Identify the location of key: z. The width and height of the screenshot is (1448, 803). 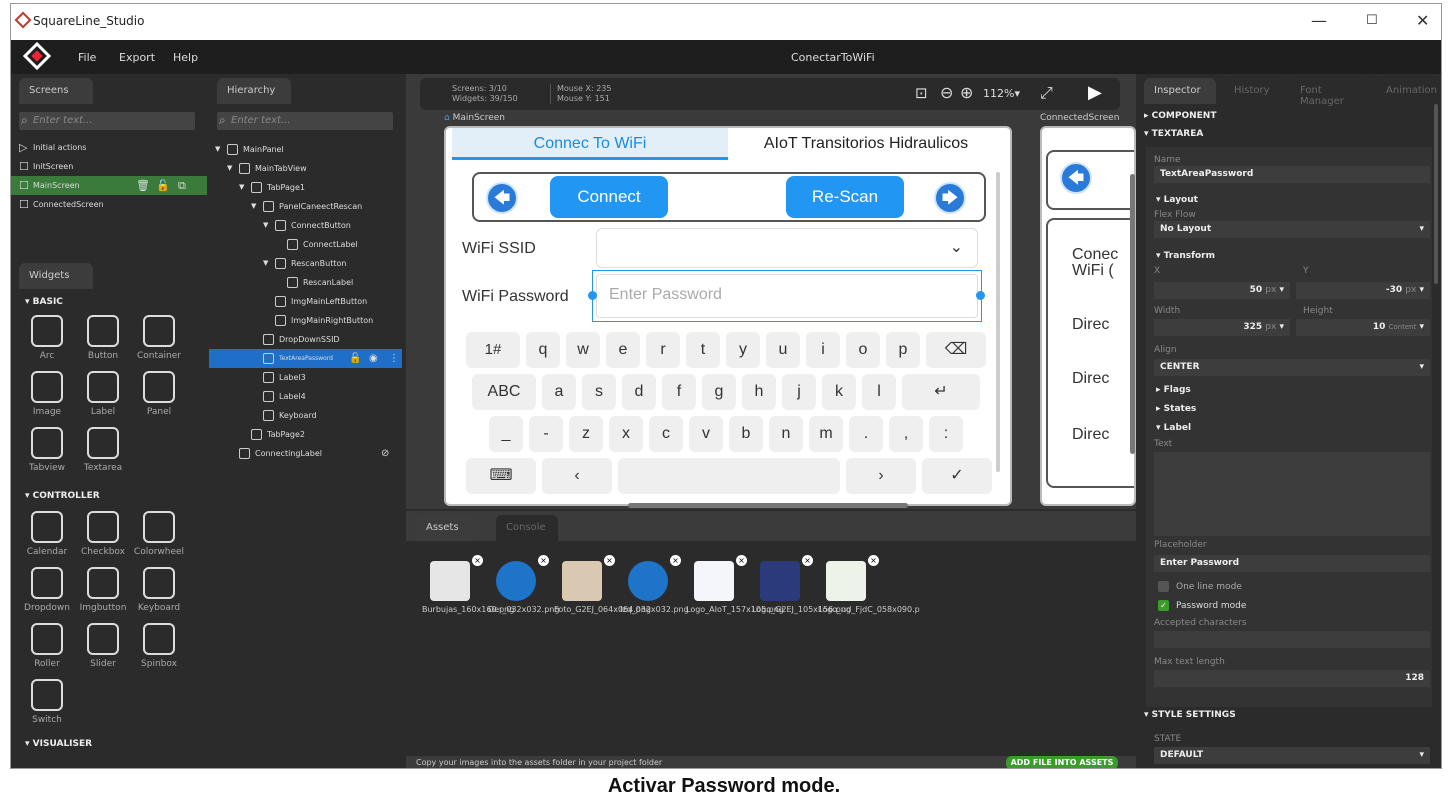
(586, 434).